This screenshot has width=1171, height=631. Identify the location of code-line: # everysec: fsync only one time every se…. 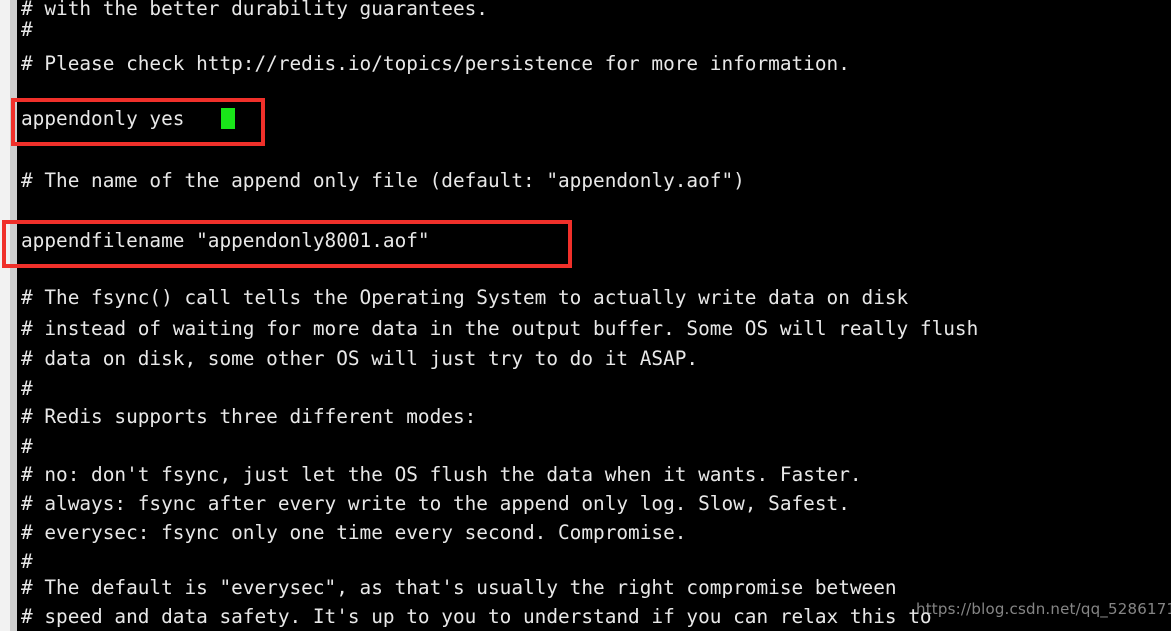
(354, 532).